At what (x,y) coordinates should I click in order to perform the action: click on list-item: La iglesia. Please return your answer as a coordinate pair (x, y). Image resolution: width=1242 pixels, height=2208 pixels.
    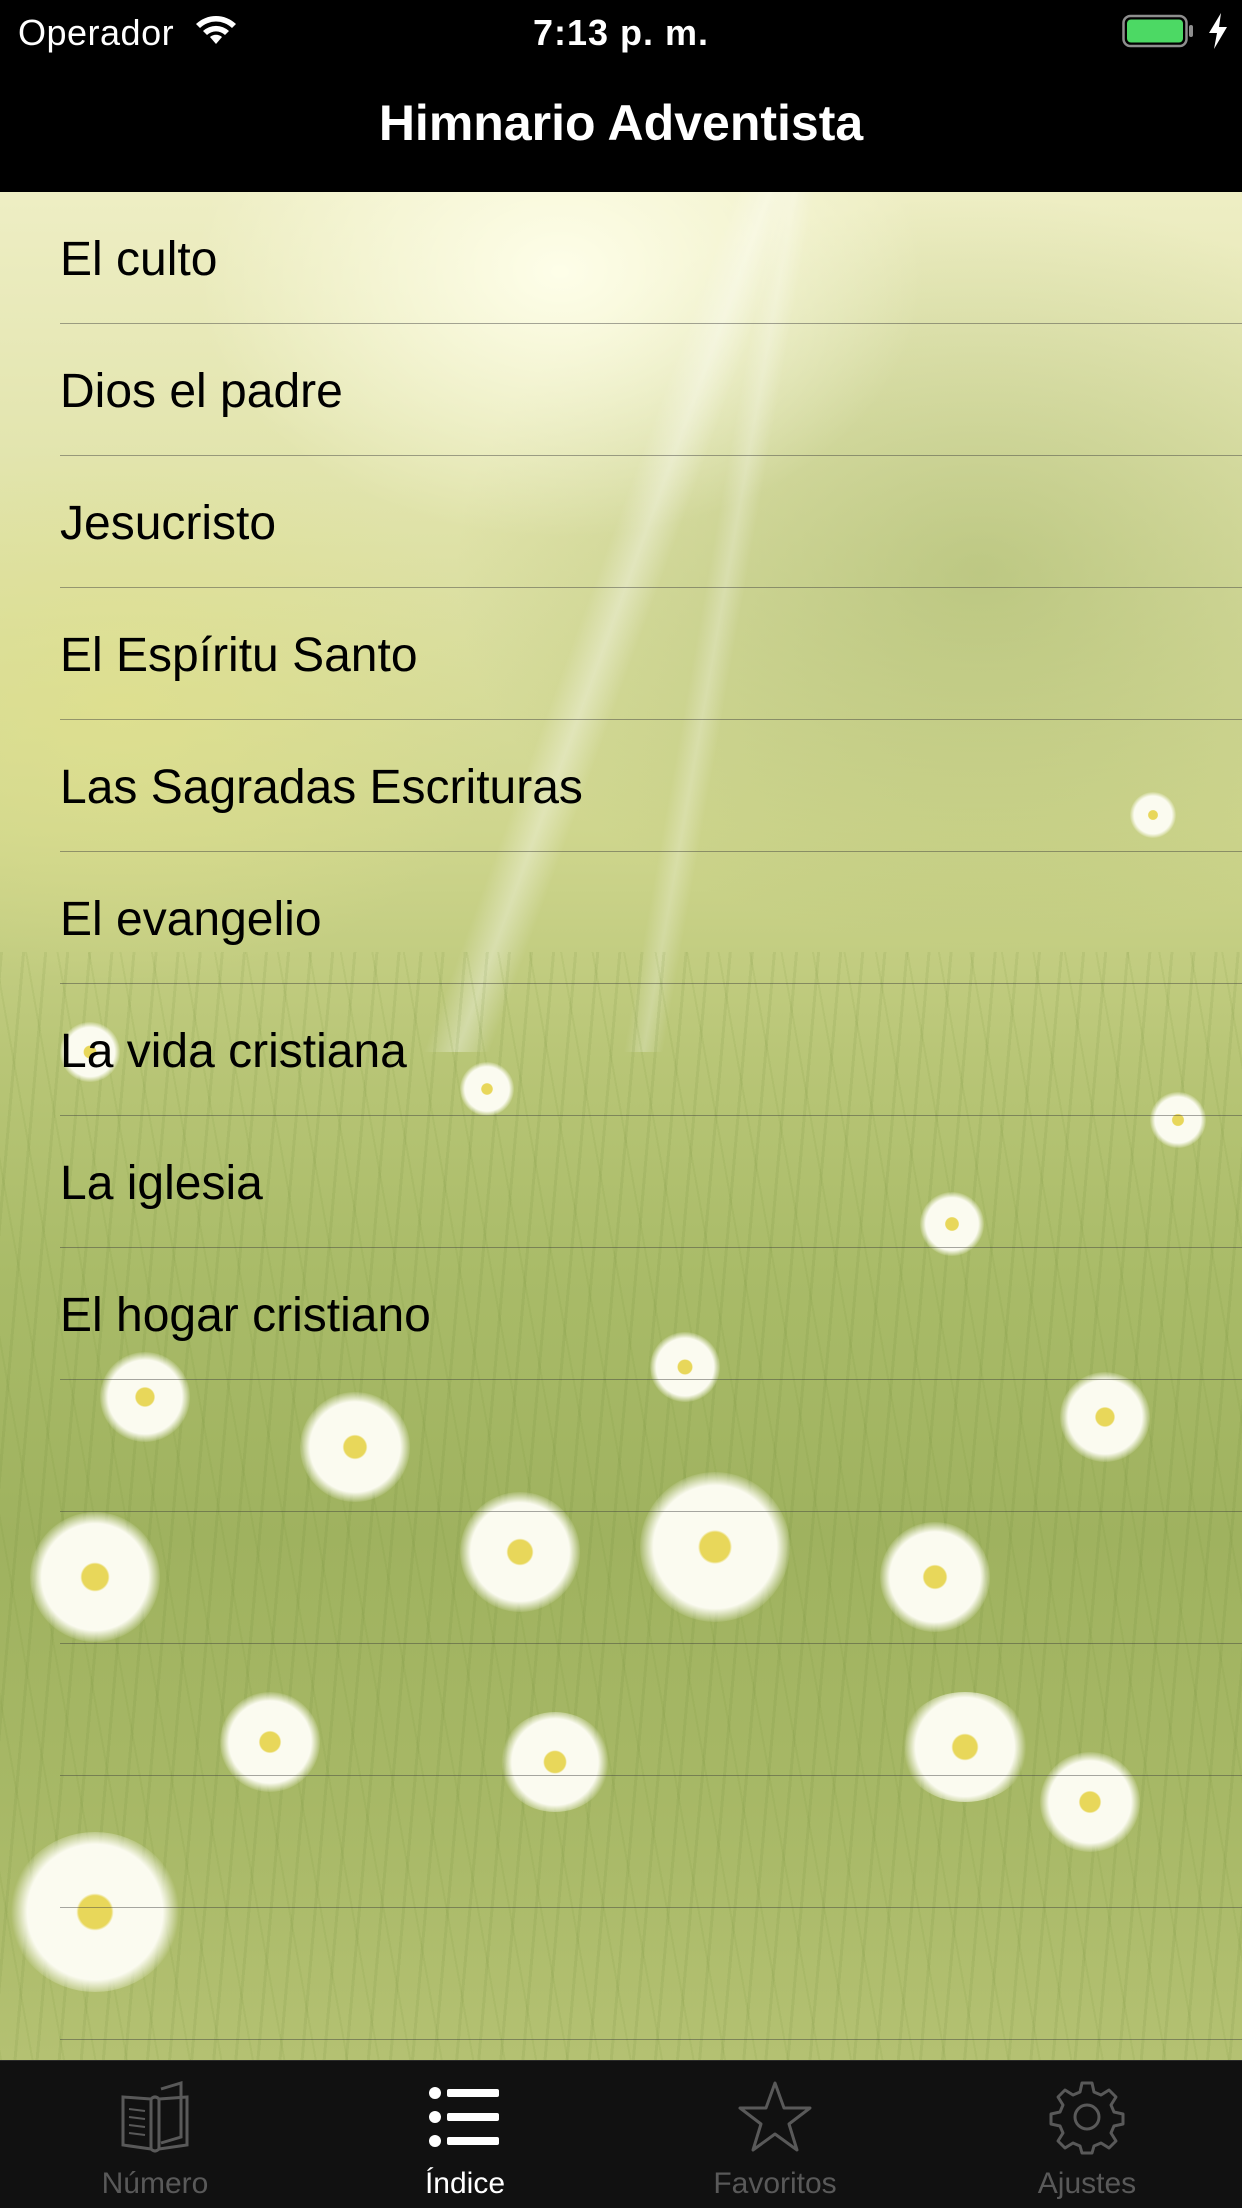
    Looking at the image, I should click on (621, 1182).